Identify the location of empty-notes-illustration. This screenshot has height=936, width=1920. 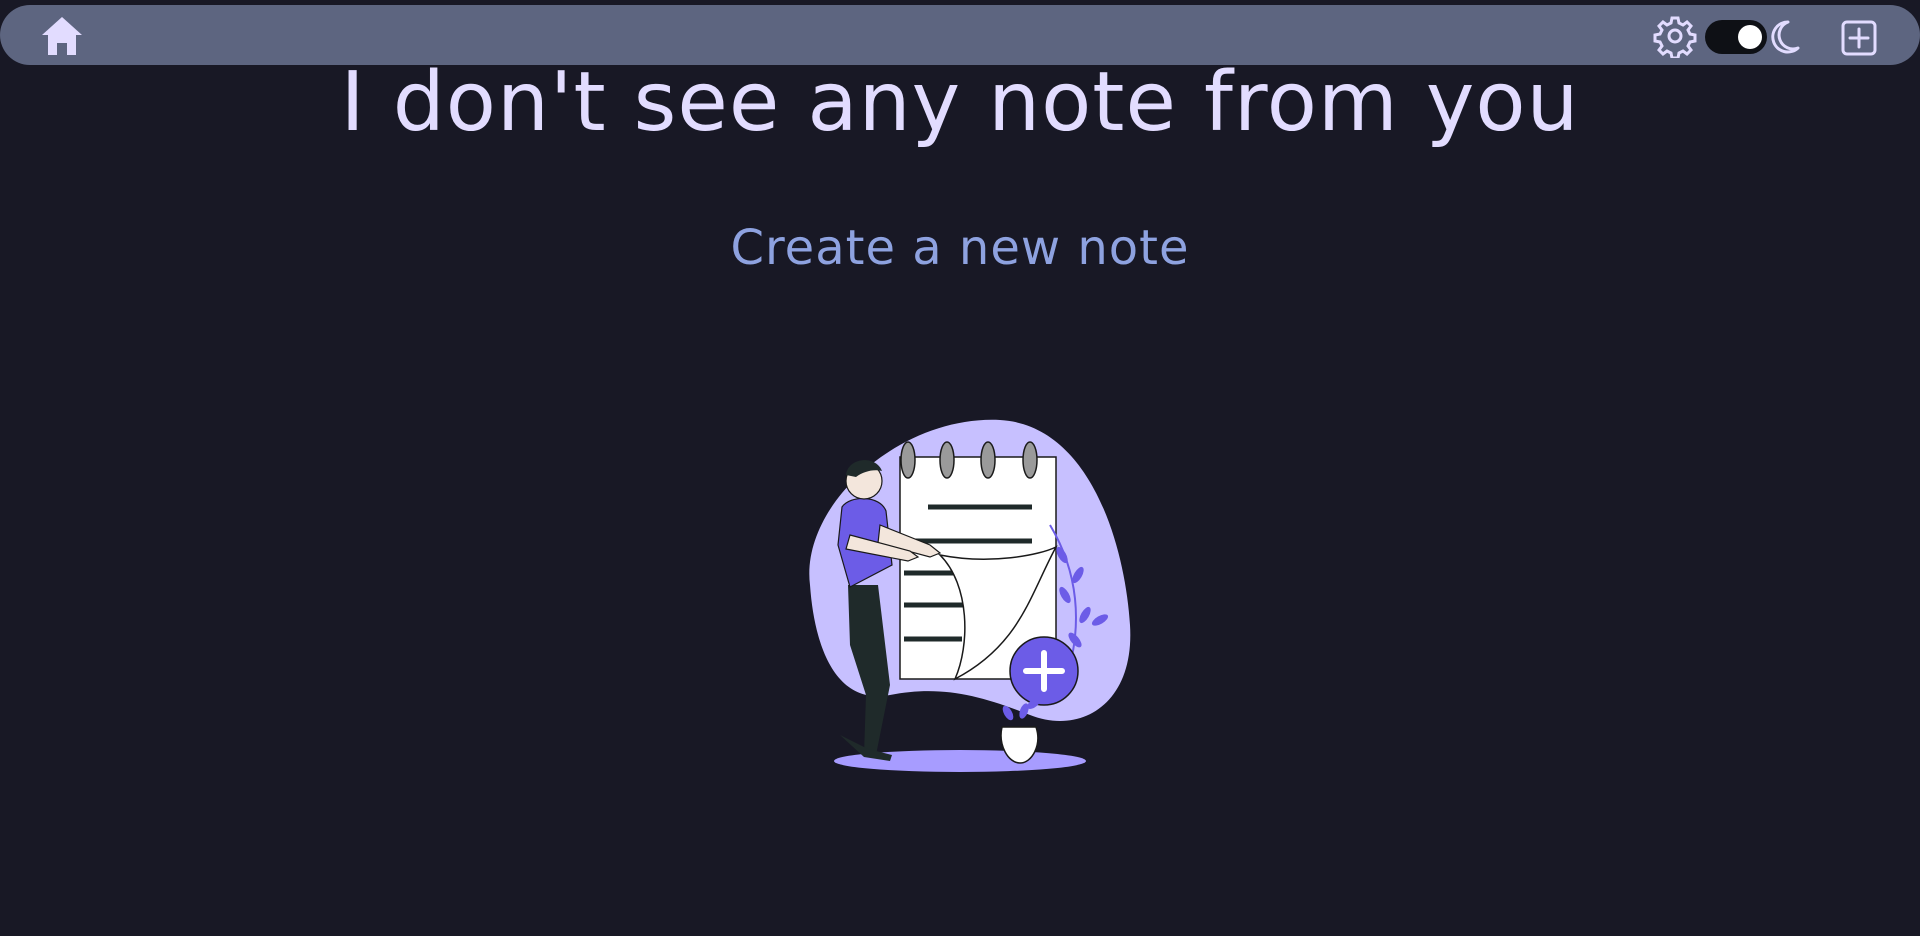
(960, 595).